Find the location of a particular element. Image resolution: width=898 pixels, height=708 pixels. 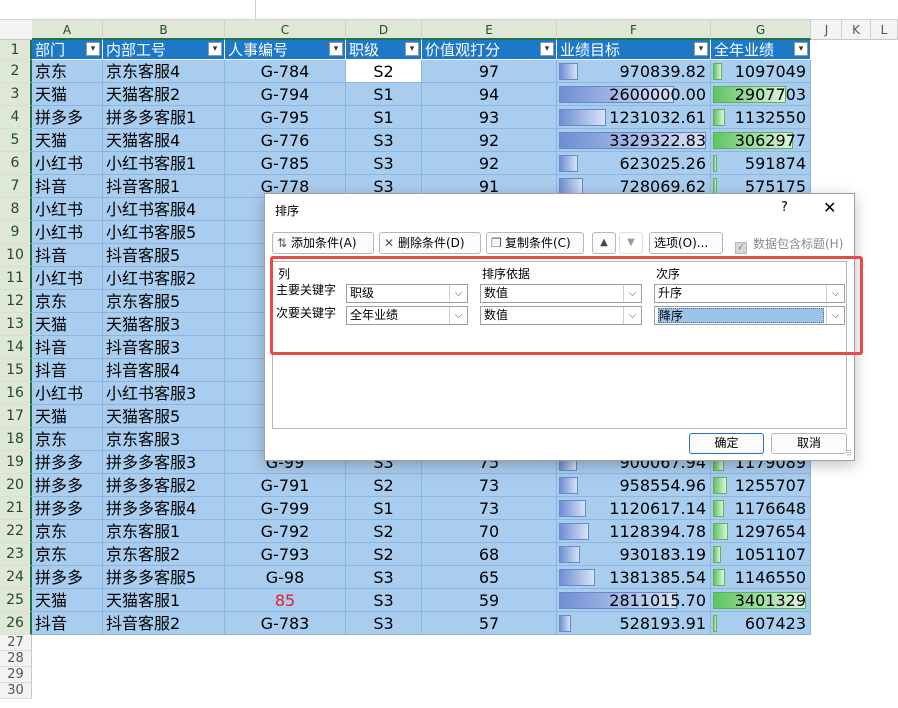

resize-grip-icon: ⠿ is located at coordinates (849, 453).